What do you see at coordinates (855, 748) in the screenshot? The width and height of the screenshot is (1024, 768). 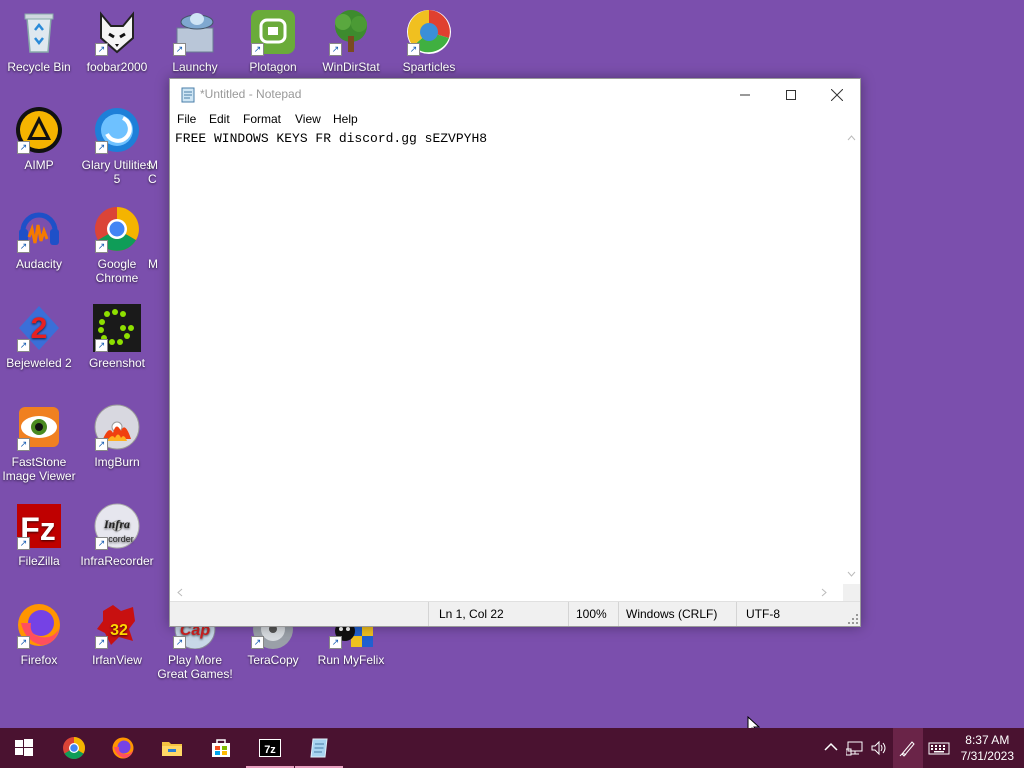 I see `network-icon` at bounding box center [855, 748].